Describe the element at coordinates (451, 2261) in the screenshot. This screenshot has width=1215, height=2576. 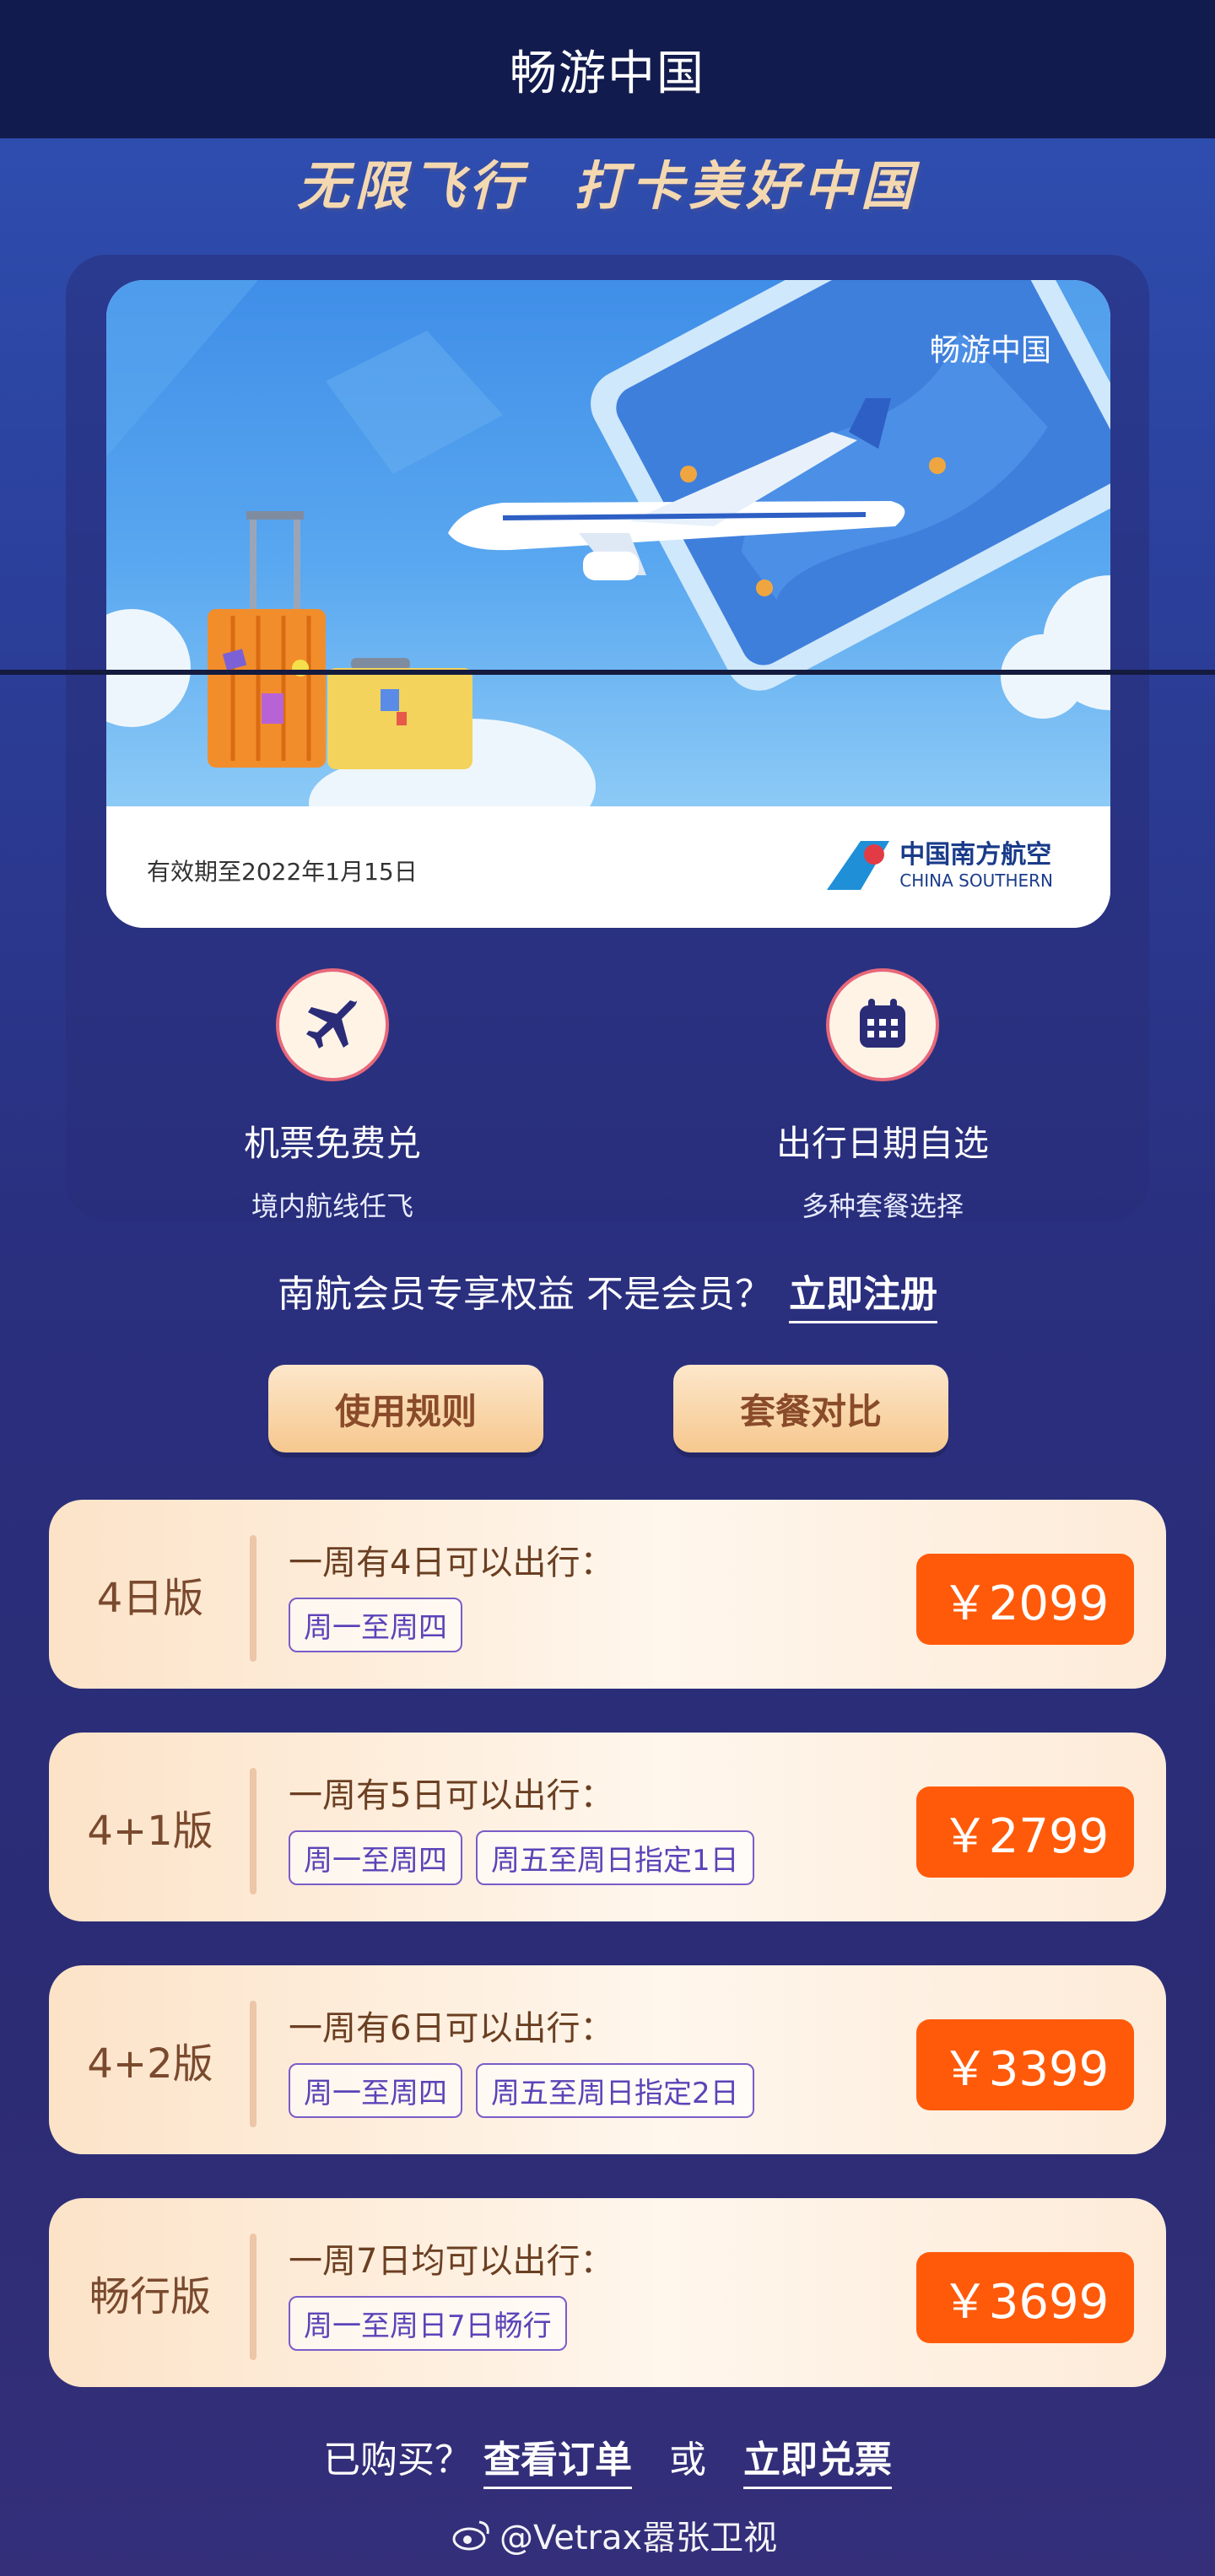
I see `plan-description: 一周7日均可以出行：` at that location.